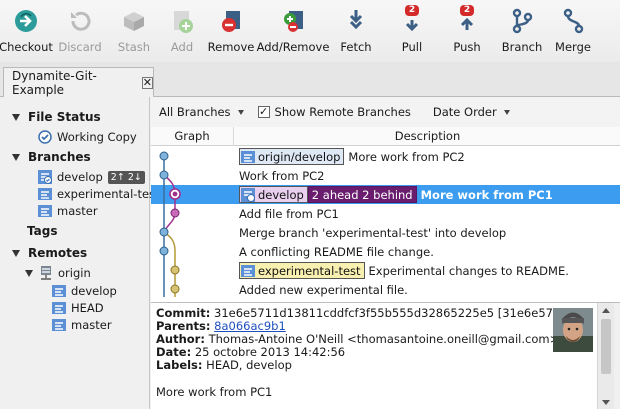 The image size is (620, 409). I want to click on ref-name: develop, so click(281, 194).